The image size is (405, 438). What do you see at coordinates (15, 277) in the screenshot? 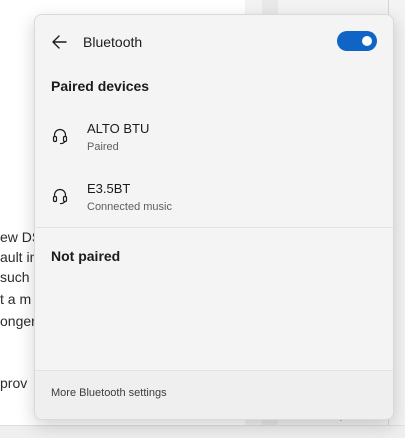
I see `background-text-line: such` at bounding box center [15, 277].